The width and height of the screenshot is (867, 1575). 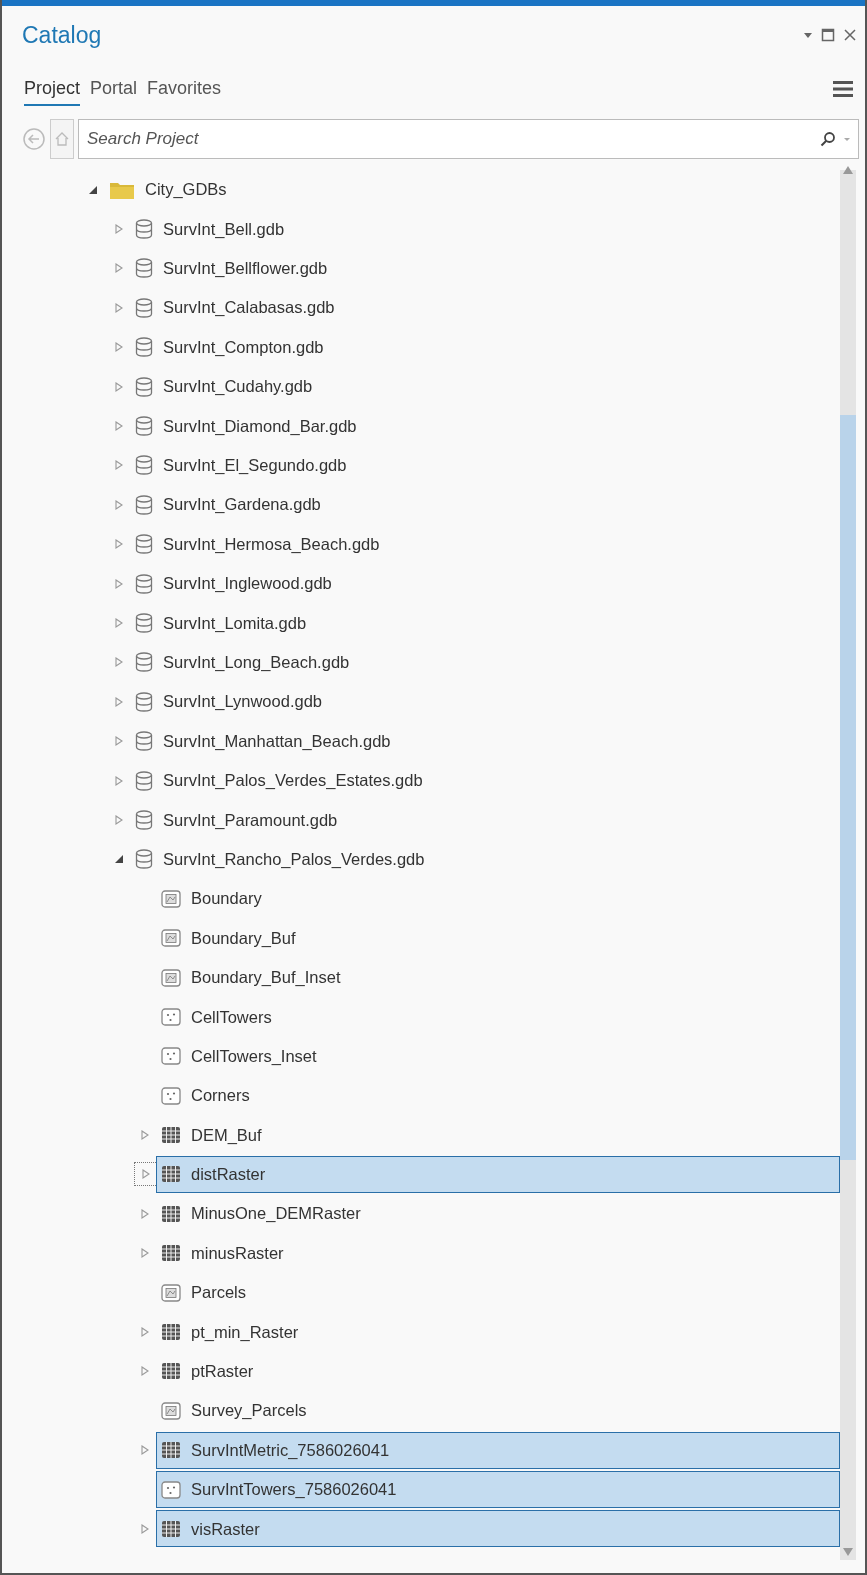 What do you see at coordinates (222, 1372) in the screenshot?
I see `item-label: ptRaster` at bounding box center [222, 1372].